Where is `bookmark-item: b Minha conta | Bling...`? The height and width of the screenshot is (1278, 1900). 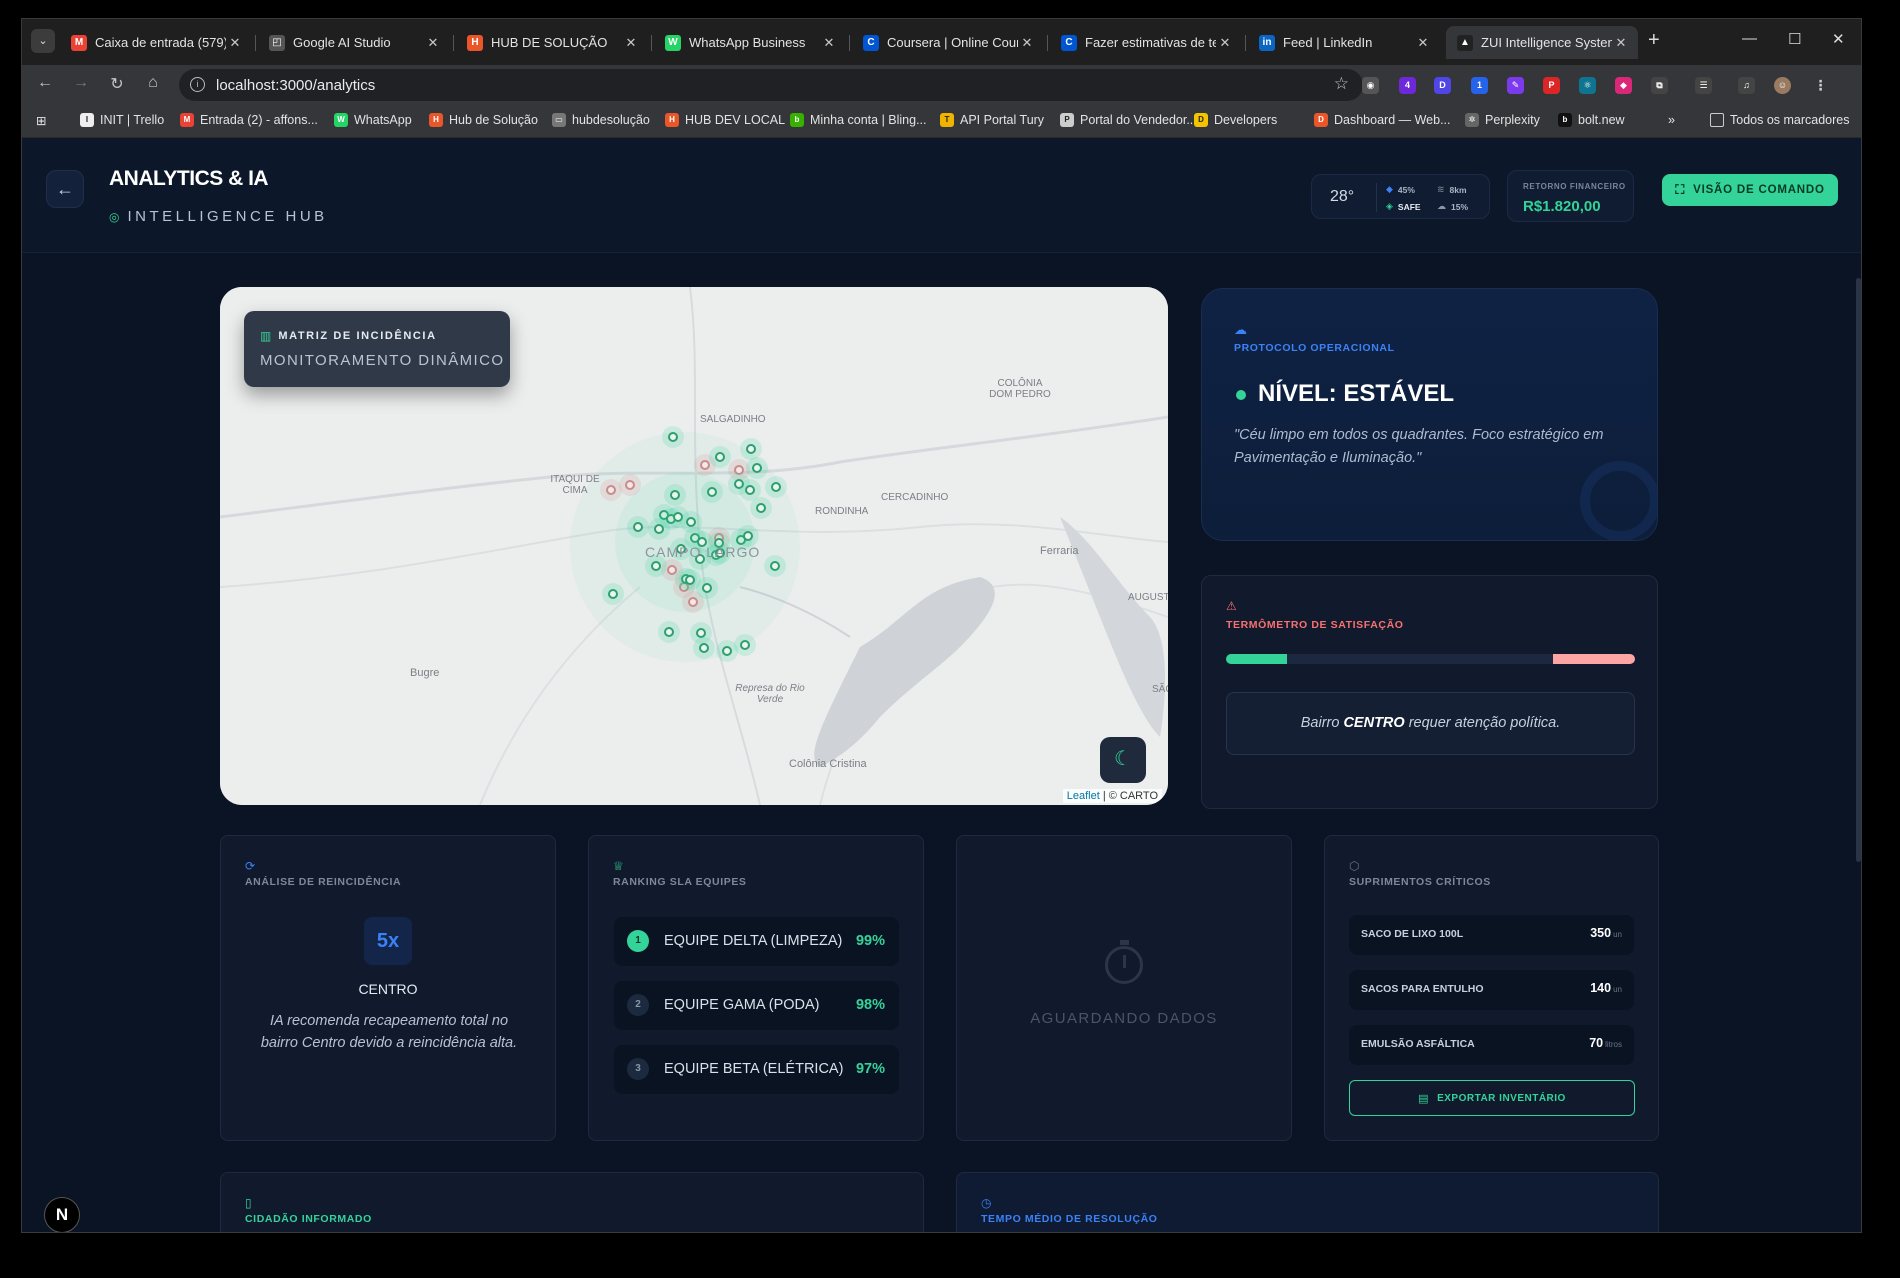
bookmark-item: b Minha conta | Bling... is located at coordinates (858, 120).